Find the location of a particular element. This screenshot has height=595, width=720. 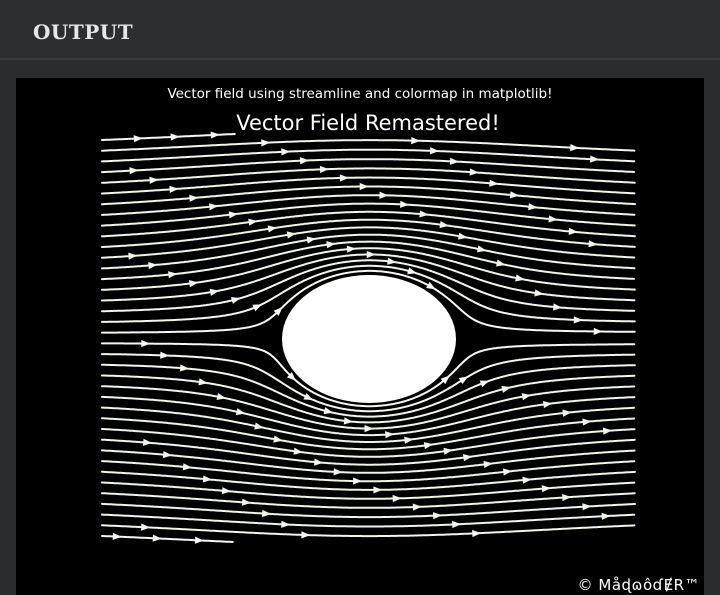

watermark-text: © MåɖɷôɗɆR™ is located at coordinates (638, 585).